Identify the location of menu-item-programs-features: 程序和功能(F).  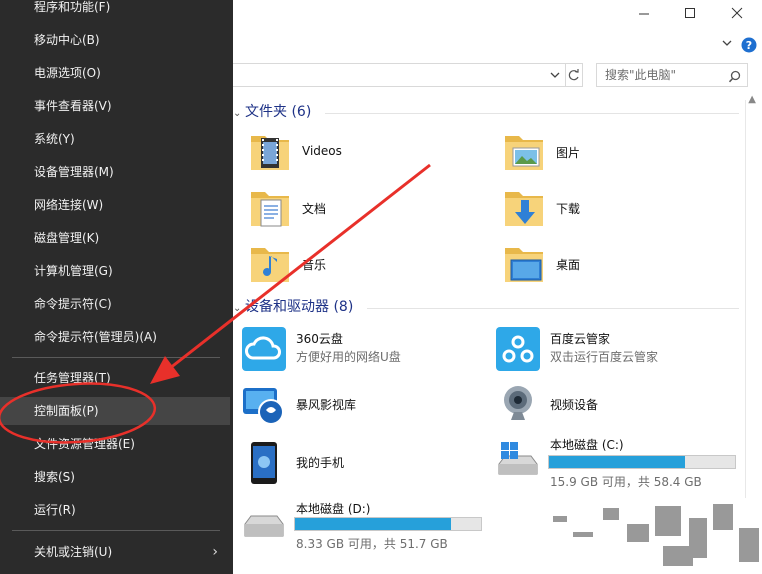
(115, 10).